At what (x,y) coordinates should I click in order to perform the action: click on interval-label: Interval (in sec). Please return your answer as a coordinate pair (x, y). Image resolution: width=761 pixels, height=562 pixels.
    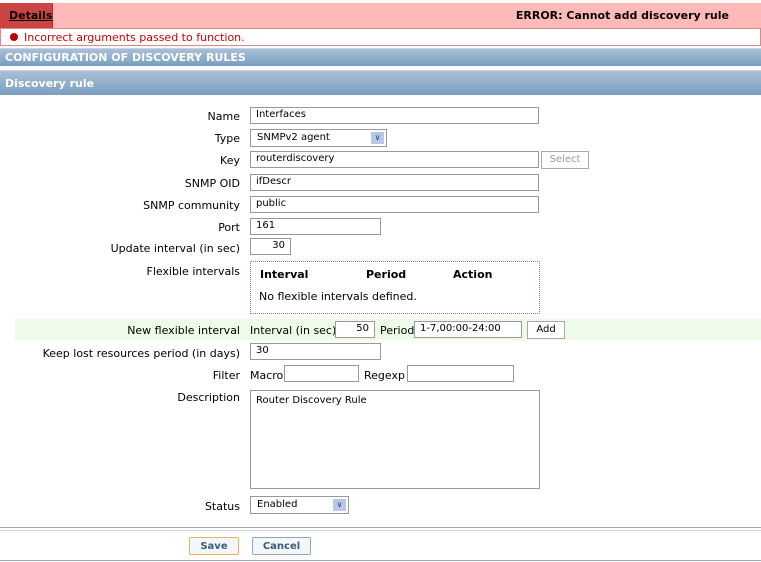
    Looking at the image, I should click on (293, 330).